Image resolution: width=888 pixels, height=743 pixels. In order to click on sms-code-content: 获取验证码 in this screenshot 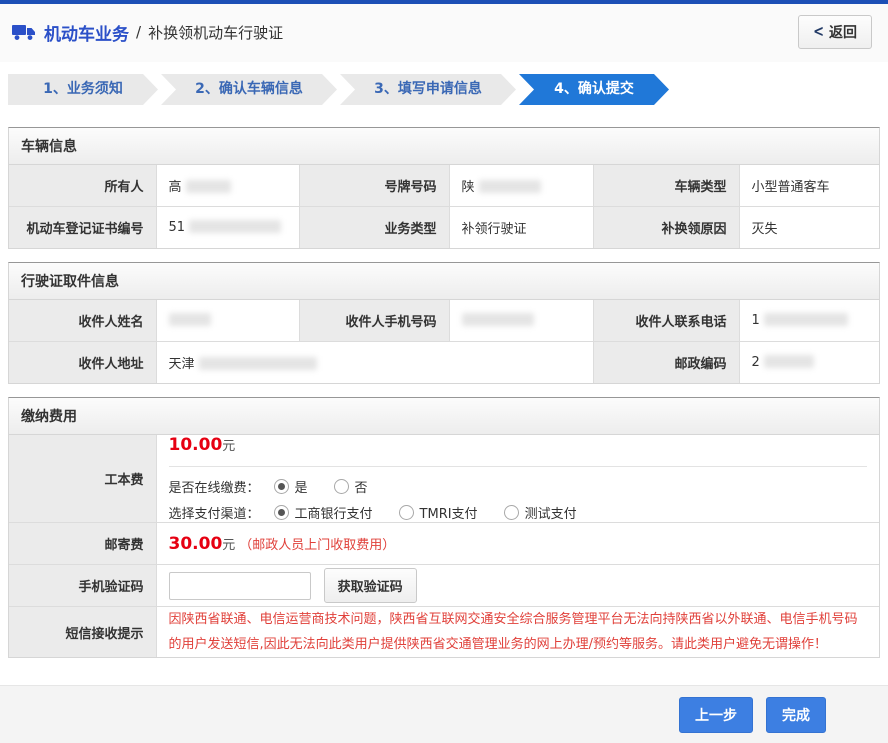, I will do `click(517, 585)`.